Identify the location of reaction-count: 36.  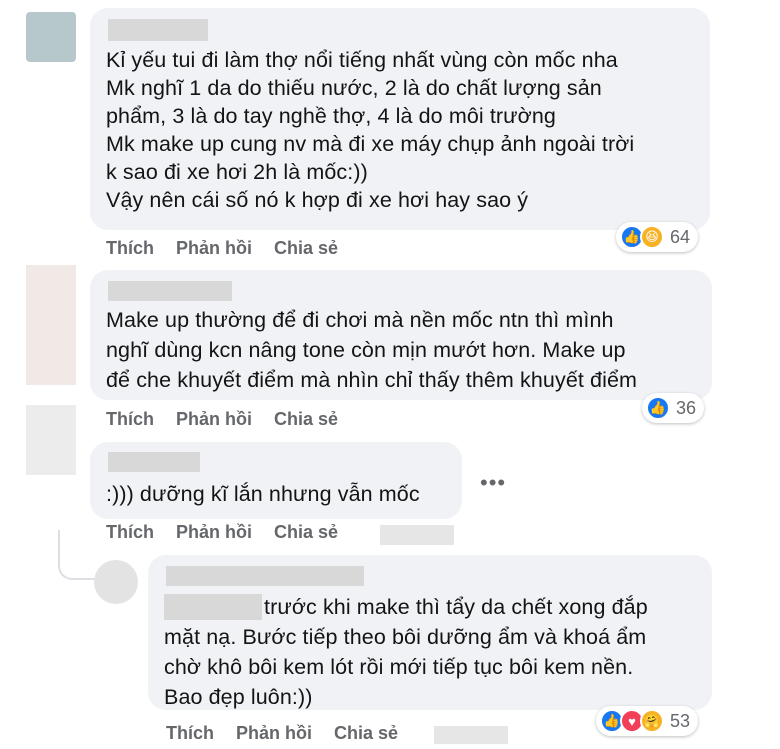
(686, 407).